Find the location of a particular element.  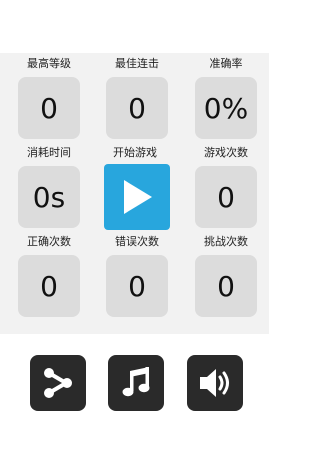

start-game-button is located at coordinates (137, 197).